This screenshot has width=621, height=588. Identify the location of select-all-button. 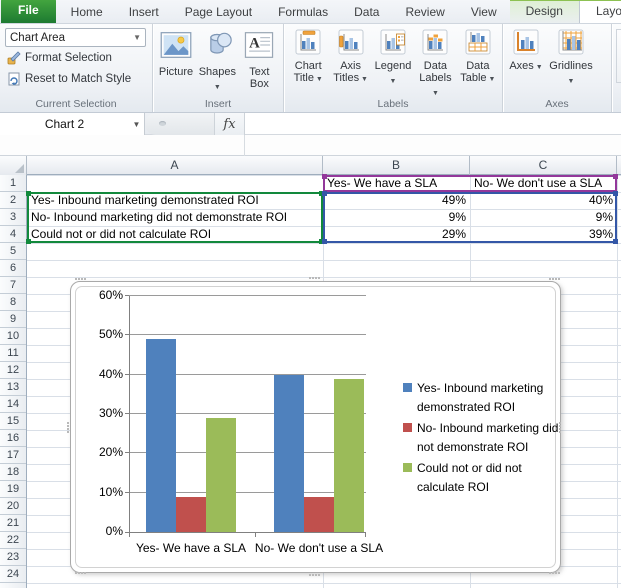
(13, 165).